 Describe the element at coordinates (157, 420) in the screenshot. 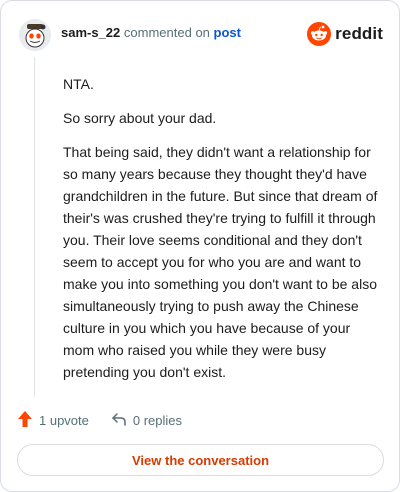

I see `replies-count: 0 replies` at that location.